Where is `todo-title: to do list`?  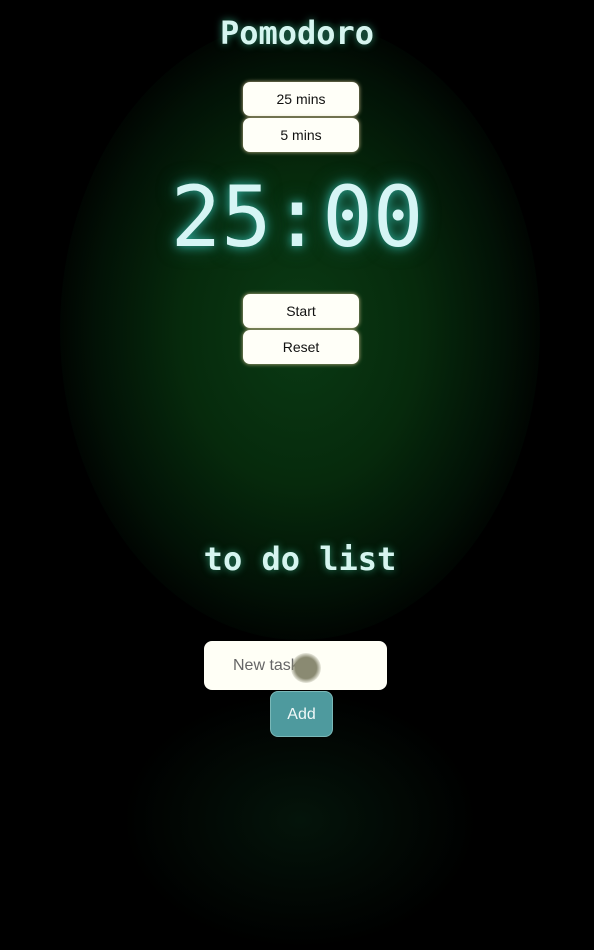
todo-title: to do list is located at coordinates (300, 559).